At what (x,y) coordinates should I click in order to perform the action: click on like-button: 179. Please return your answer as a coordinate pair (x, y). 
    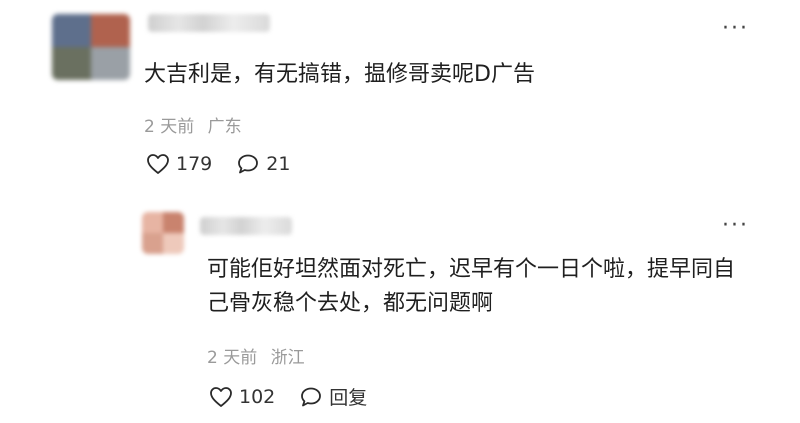
    Looking at the image, I should click on (179, 164).